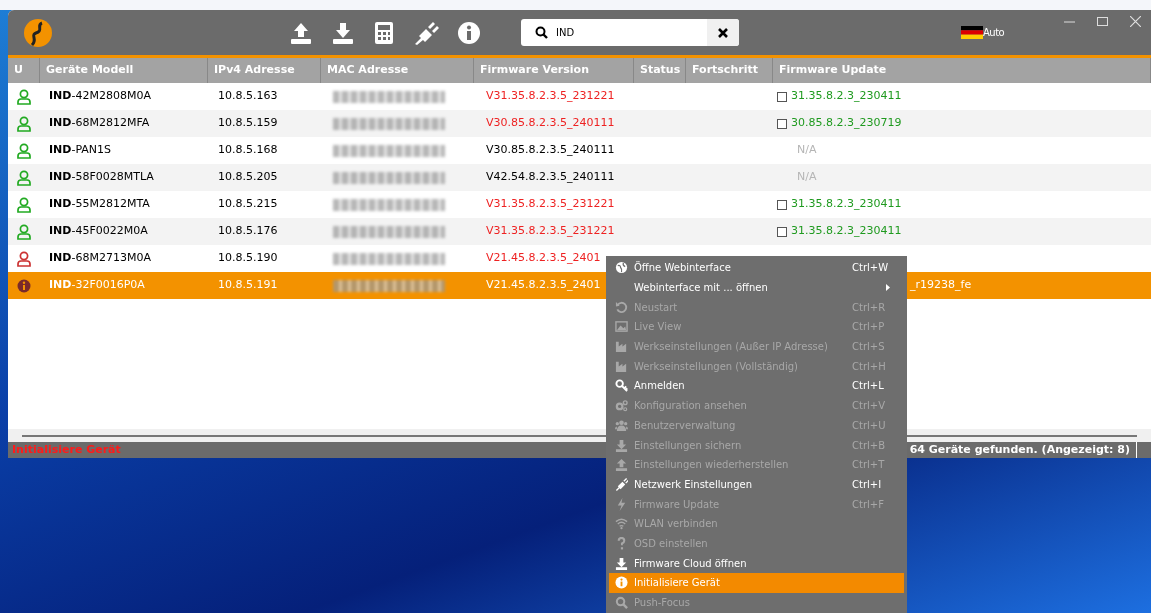 This screenshot has height=613, width=1151. I want to click on menu-item: Netzwerk Einstellungen Ctrl+I, so click(756, 484).